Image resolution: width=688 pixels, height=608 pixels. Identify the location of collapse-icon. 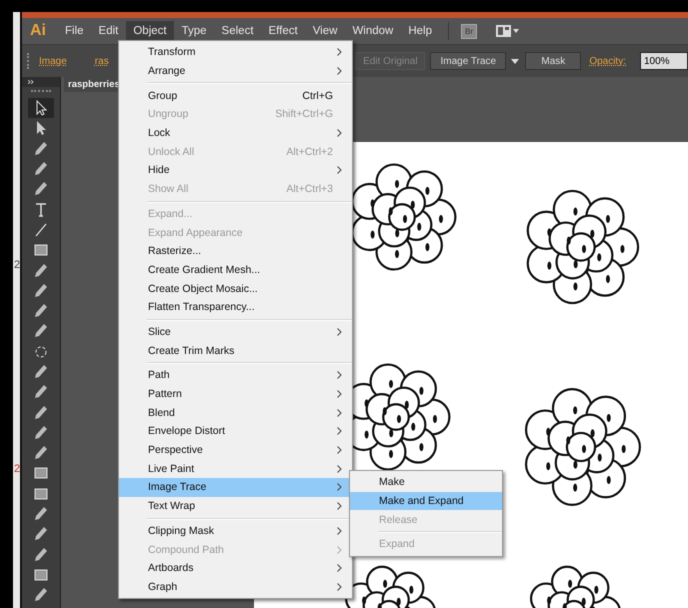
(31, 82).